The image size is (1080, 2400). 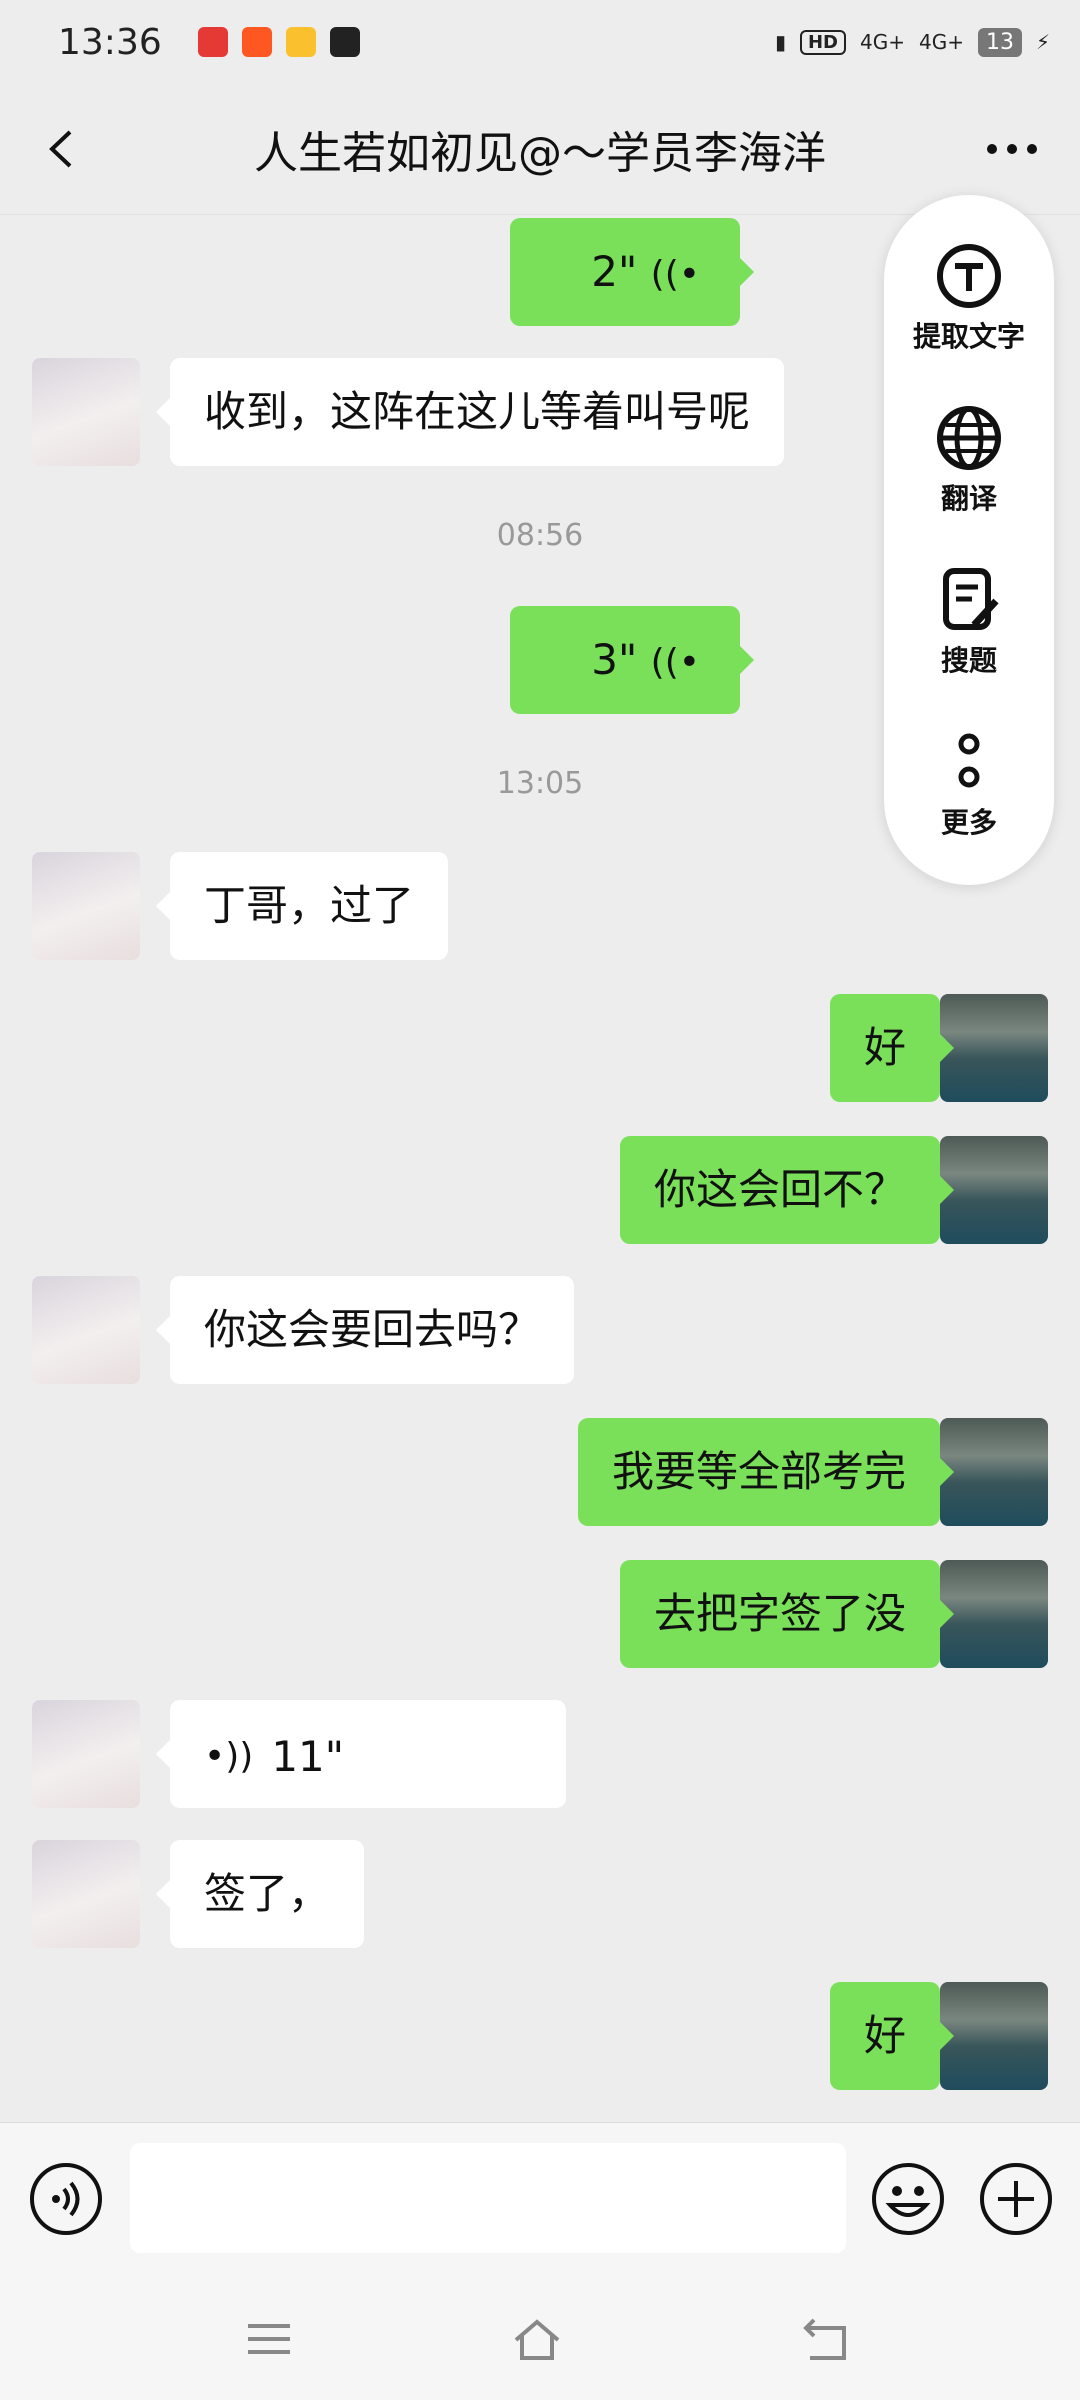 I want to click on popup-item-more: 更多, so click(x=969, y=784).